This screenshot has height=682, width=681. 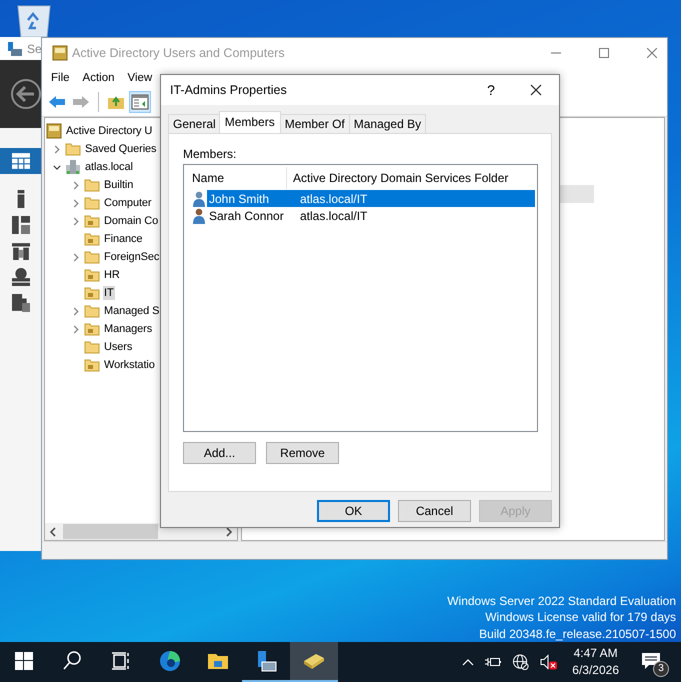 What do you see at coordinates (302, 453) in the screenshot?
I see `dialog-button: Remove` at bounding box center [302, 453].